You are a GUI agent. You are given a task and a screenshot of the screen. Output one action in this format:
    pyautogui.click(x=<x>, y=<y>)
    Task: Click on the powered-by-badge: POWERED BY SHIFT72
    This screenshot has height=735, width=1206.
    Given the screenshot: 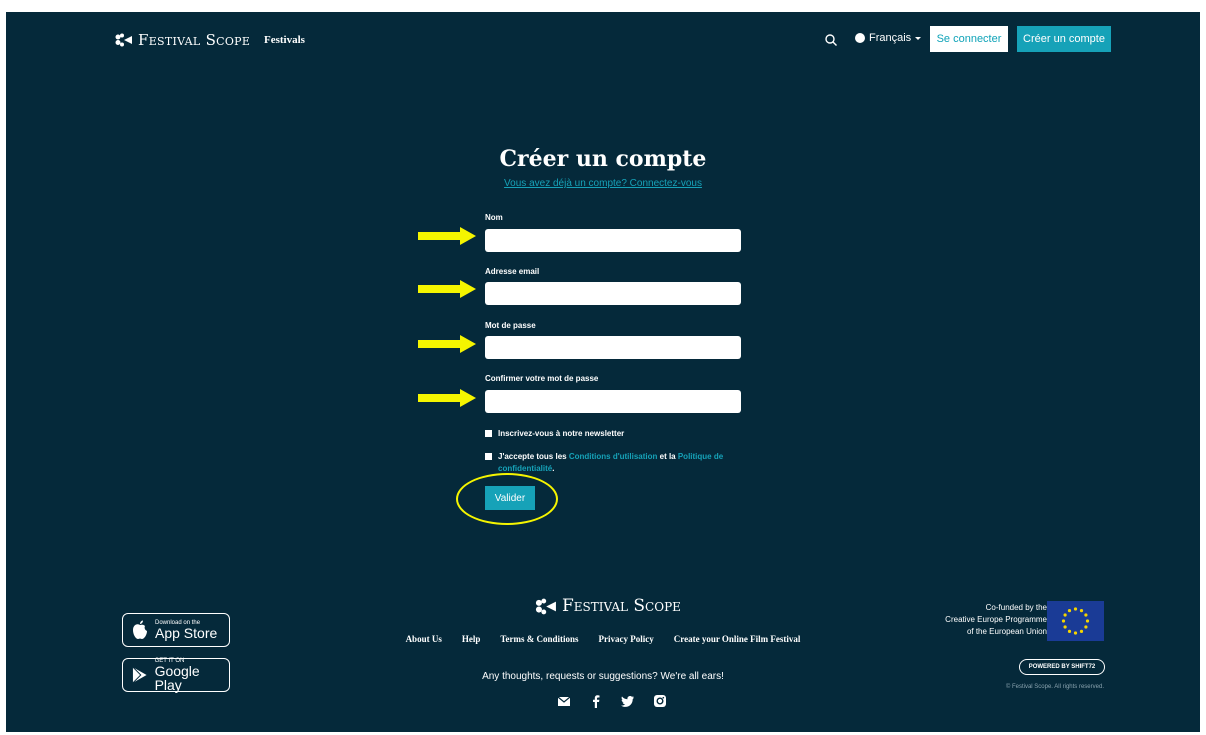 What is the action you would take?
    pyautogui.click(x=1062, y=667)
    